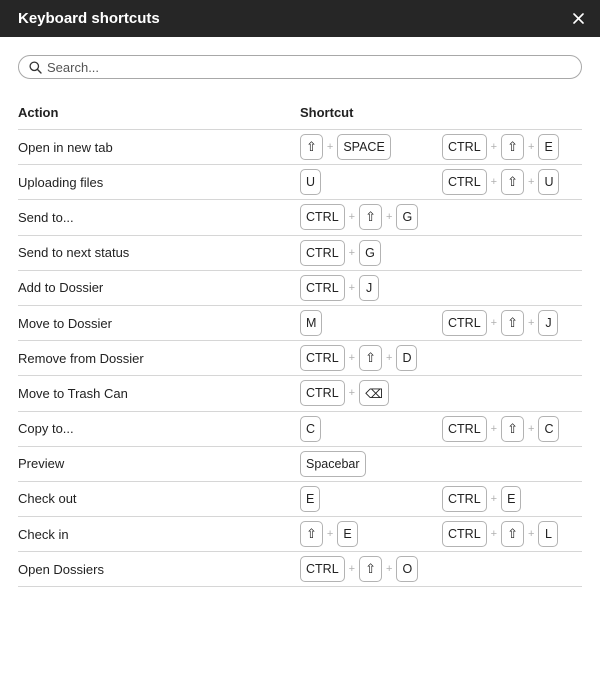  Describe the element at coordinates (441, 287) in the screenshot. I see `shortcut-cell: CTRL + J` at that location.